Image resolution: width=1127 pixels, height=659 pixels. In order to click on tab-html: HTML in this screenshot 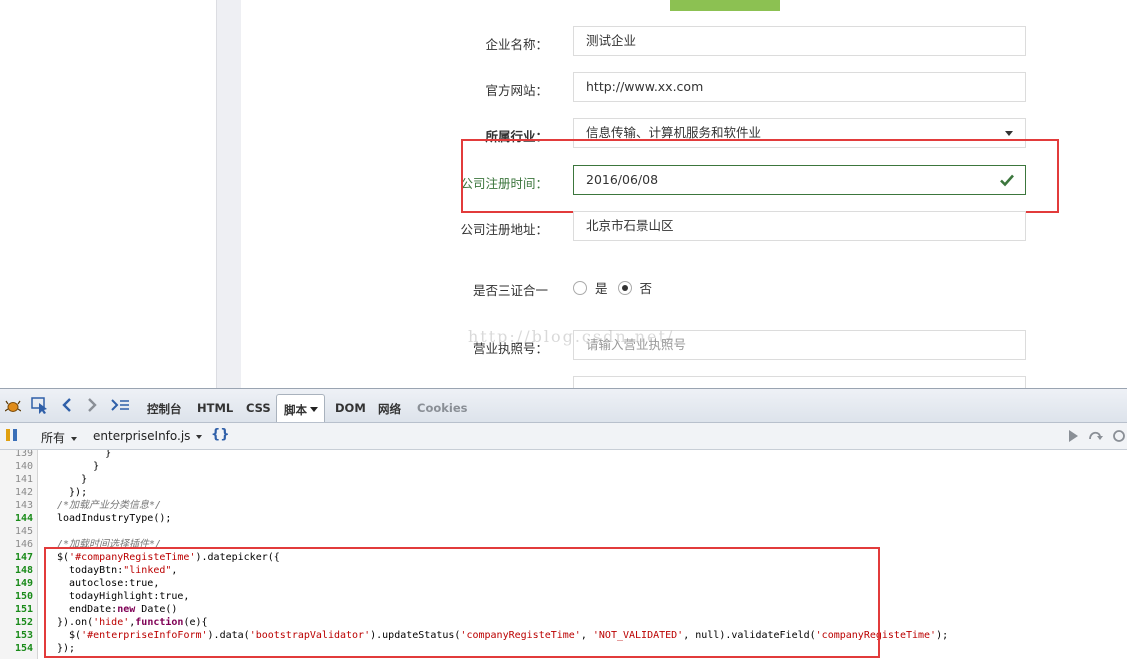, I will do `click(215, 408)`.